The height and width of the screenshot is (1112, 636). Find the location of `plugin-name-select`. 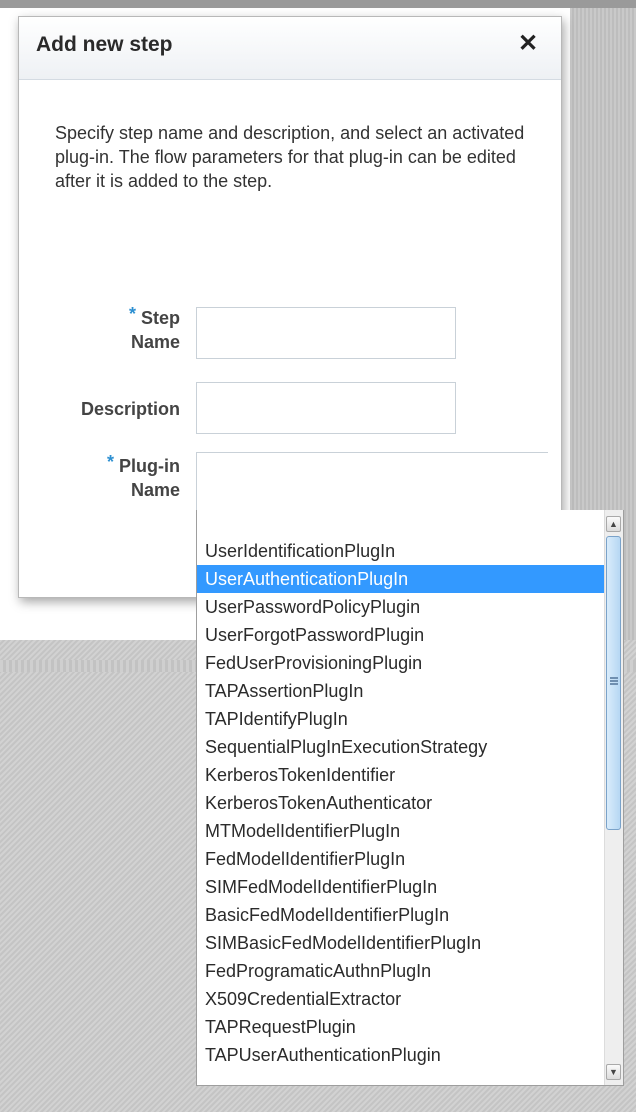

plugin-name-select is located at coordinates (372, 481).